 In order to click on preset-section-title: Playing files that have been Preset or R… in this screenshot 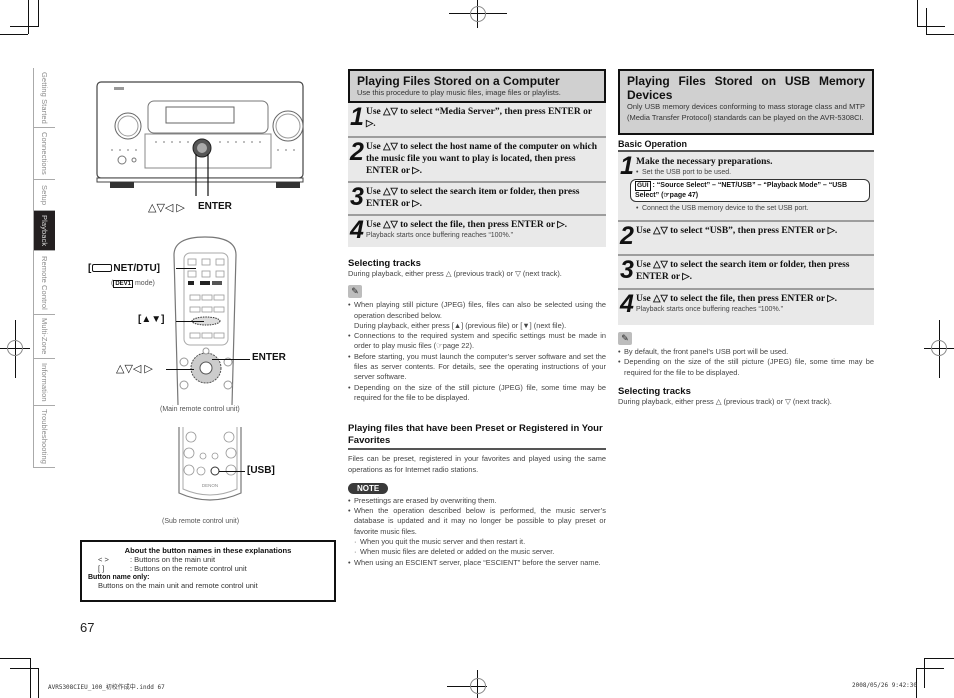, I will do `click(477, 437)`.